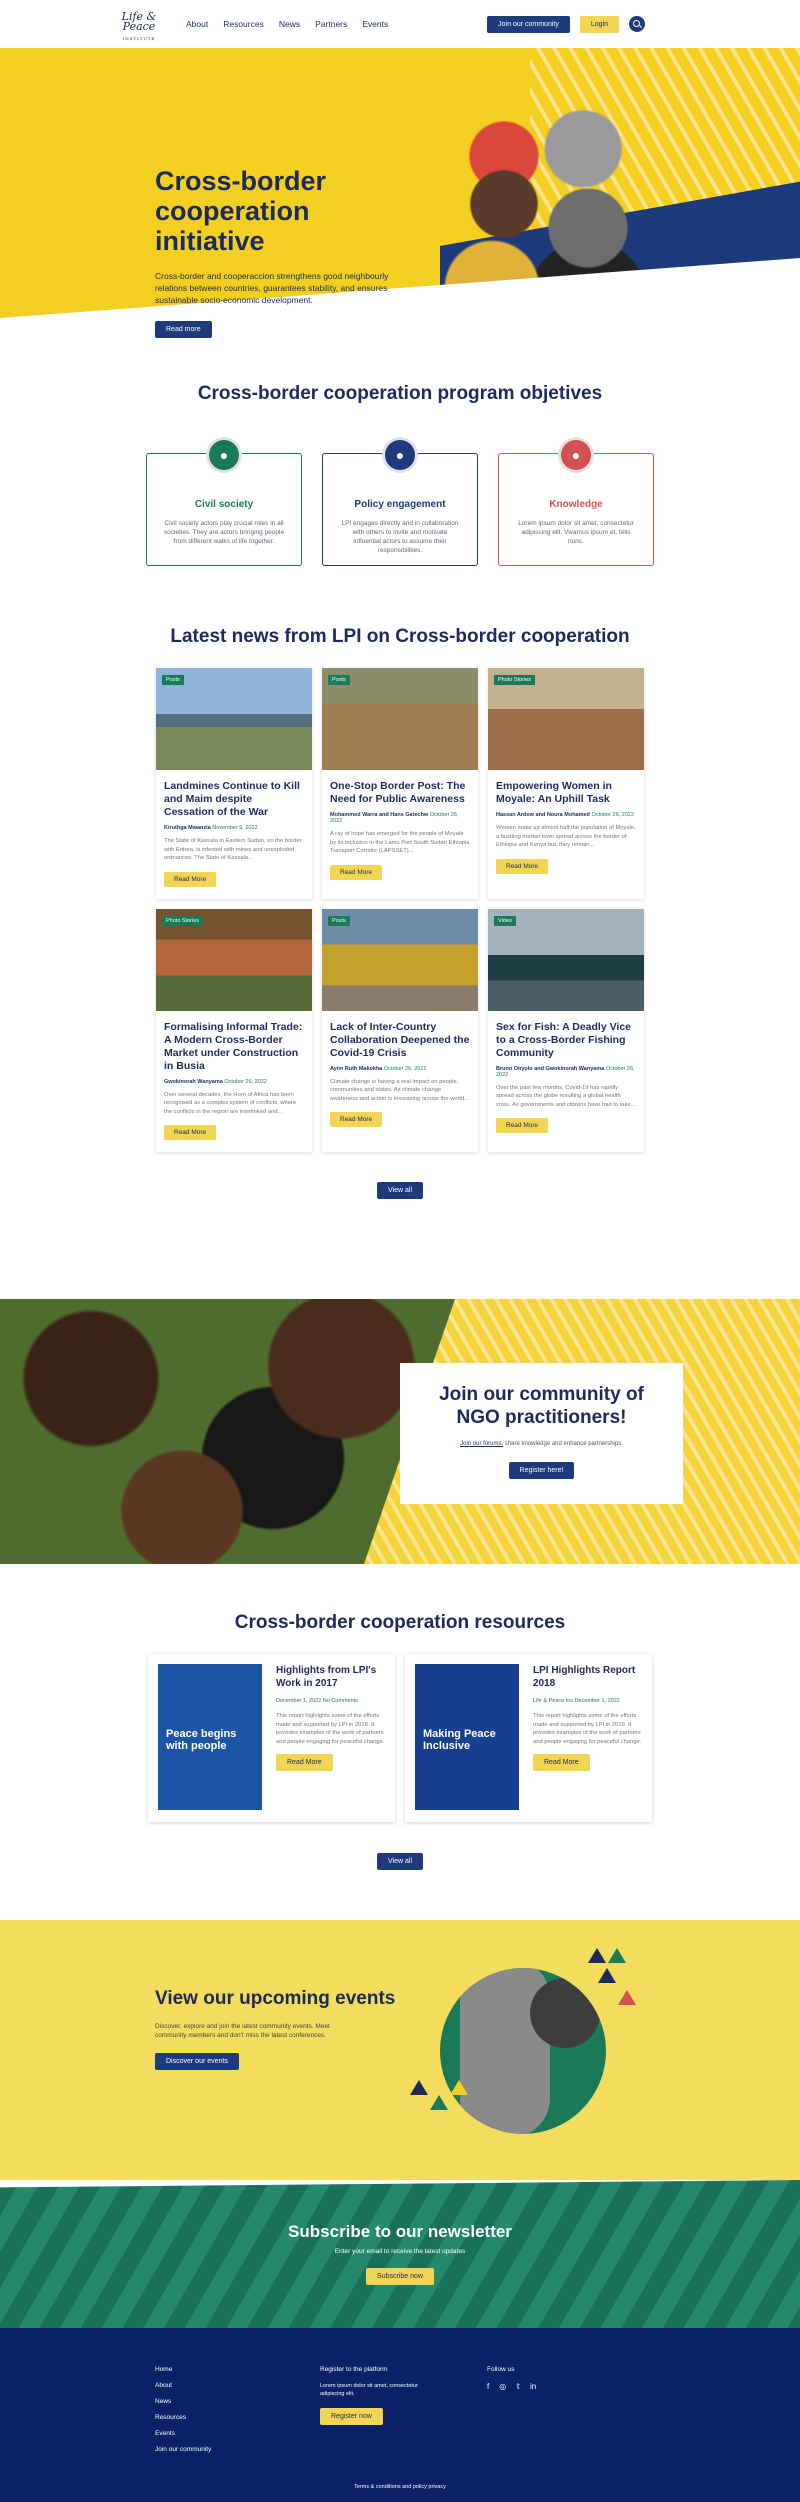 The image size is (800, 2502). I want to click on newsletter-title: Subscribe to our newsletter, so click(400, 2231).